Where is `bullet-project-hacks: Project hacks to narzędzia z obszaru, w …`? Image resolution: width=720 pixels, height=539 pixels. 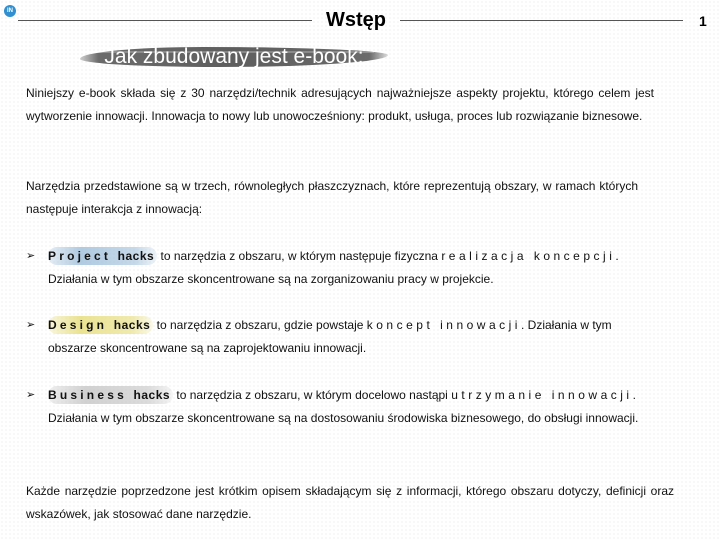
bullet-project-hacks: Project hacks to narzędzia z obszaru, w … is located at coordinates (346, 268).